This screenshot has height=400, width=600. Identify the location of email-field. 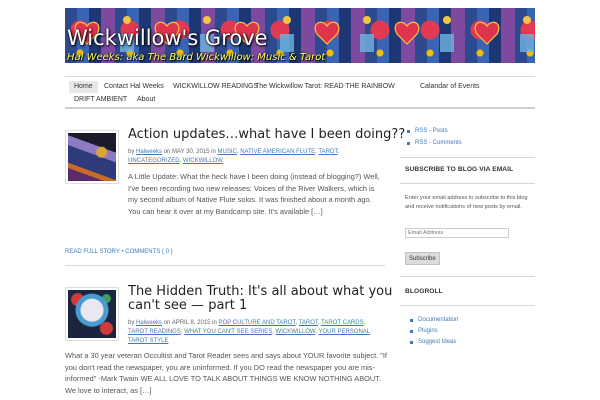
(457, 233).